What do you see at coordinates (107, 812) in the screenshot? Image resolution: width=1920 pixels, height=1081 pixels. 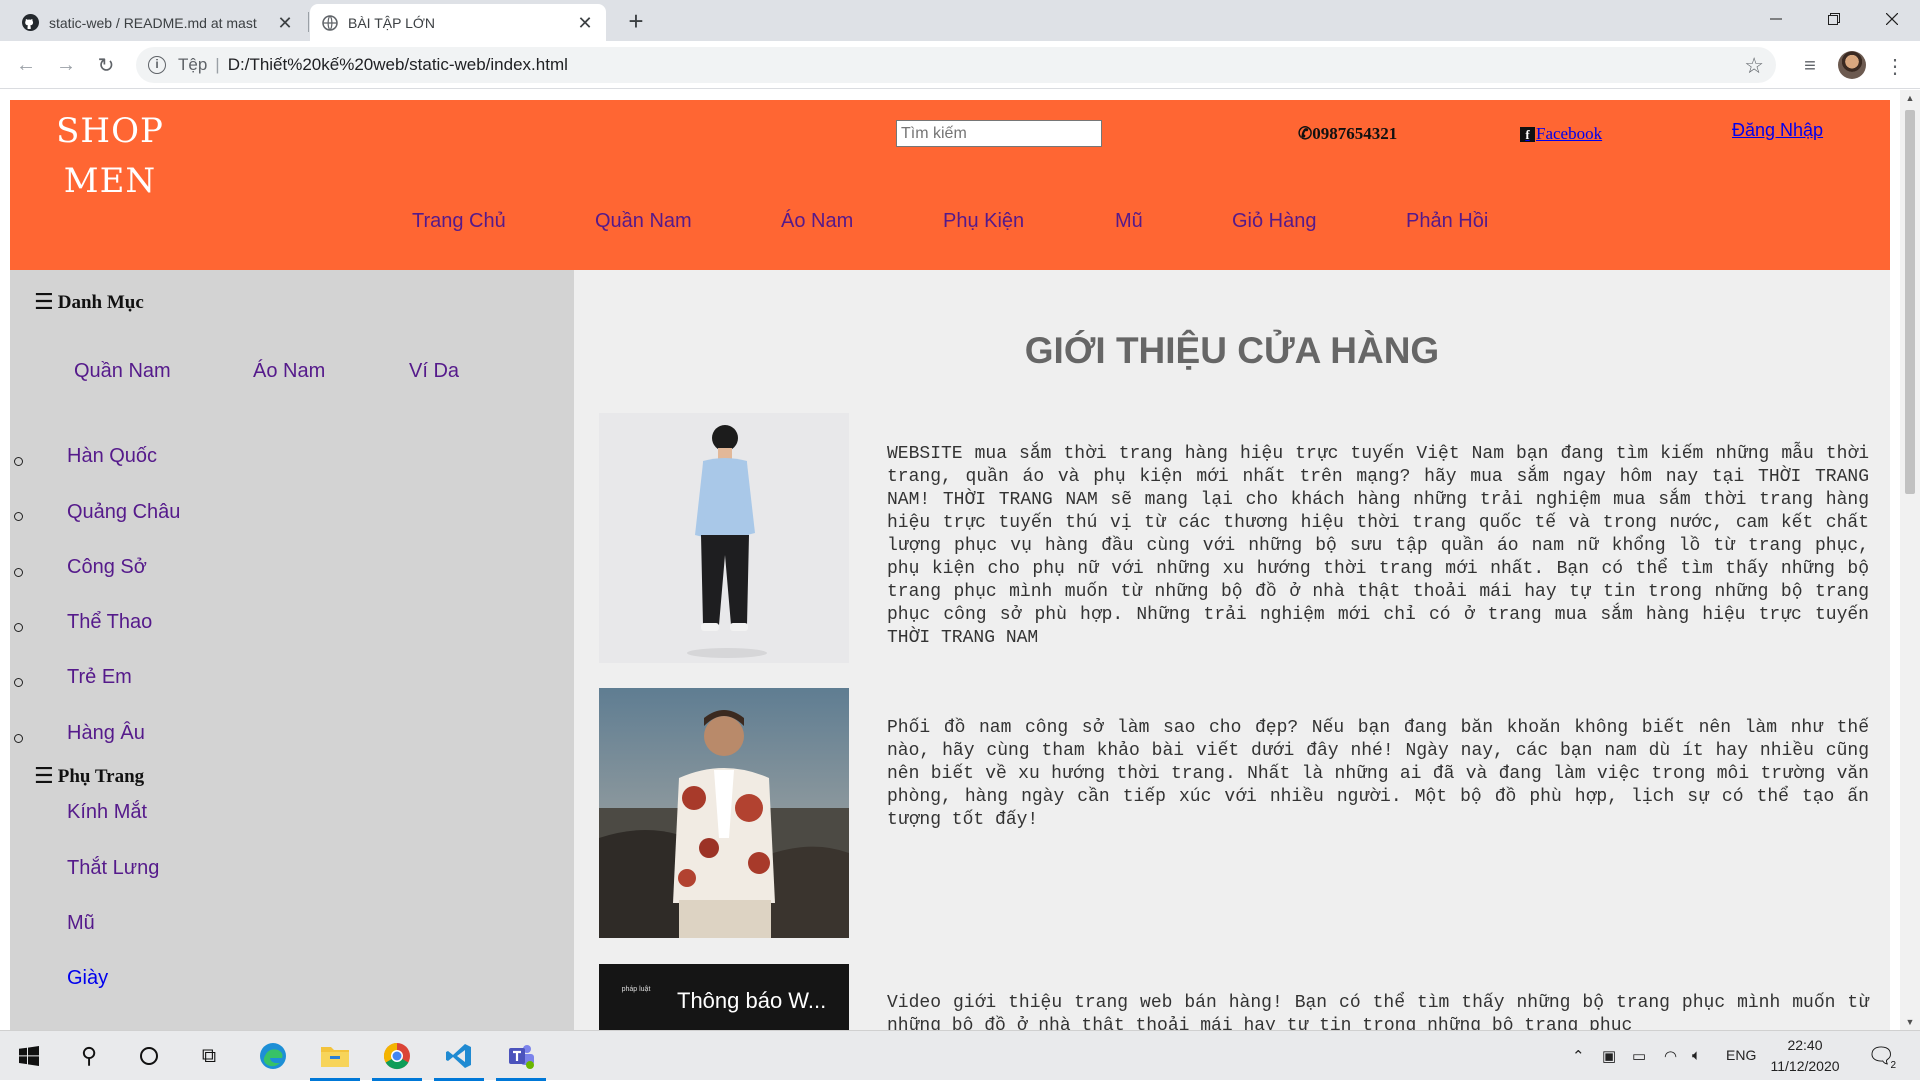 I see `accessory-item-kinh-mat: Kính Mắt` at bounding box center [107, 812].